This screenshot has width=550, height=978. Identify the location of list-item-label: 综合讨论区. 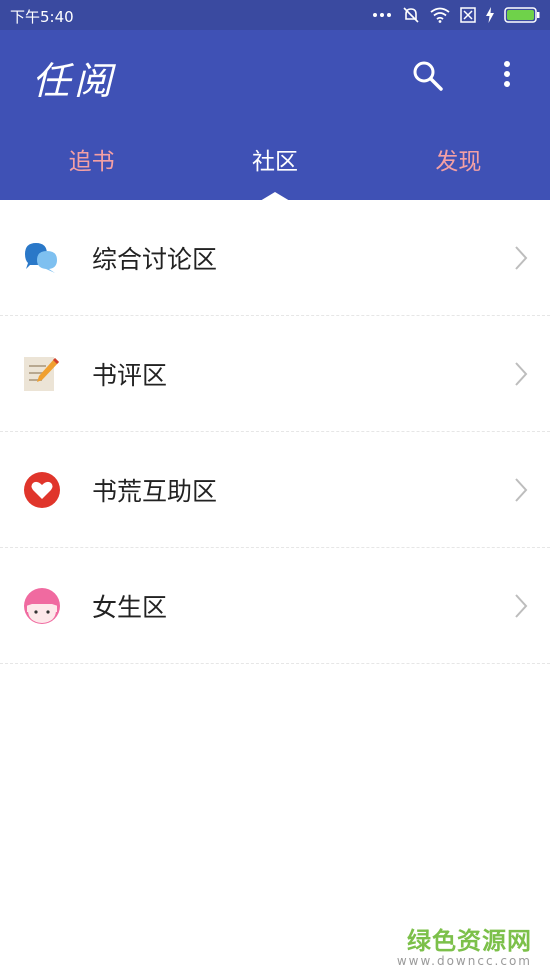
(155, 259).